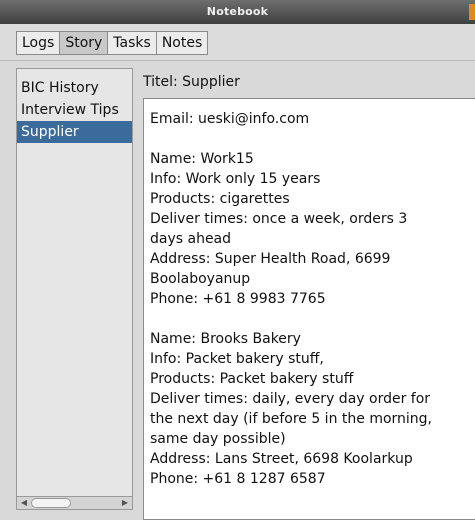 The height and width of the screenshot is (520, 475). Describe the element at coordinates (238, 479) in the screenshot. I see `story-text-line: Phone: +61 8 1287 6587` at that location.